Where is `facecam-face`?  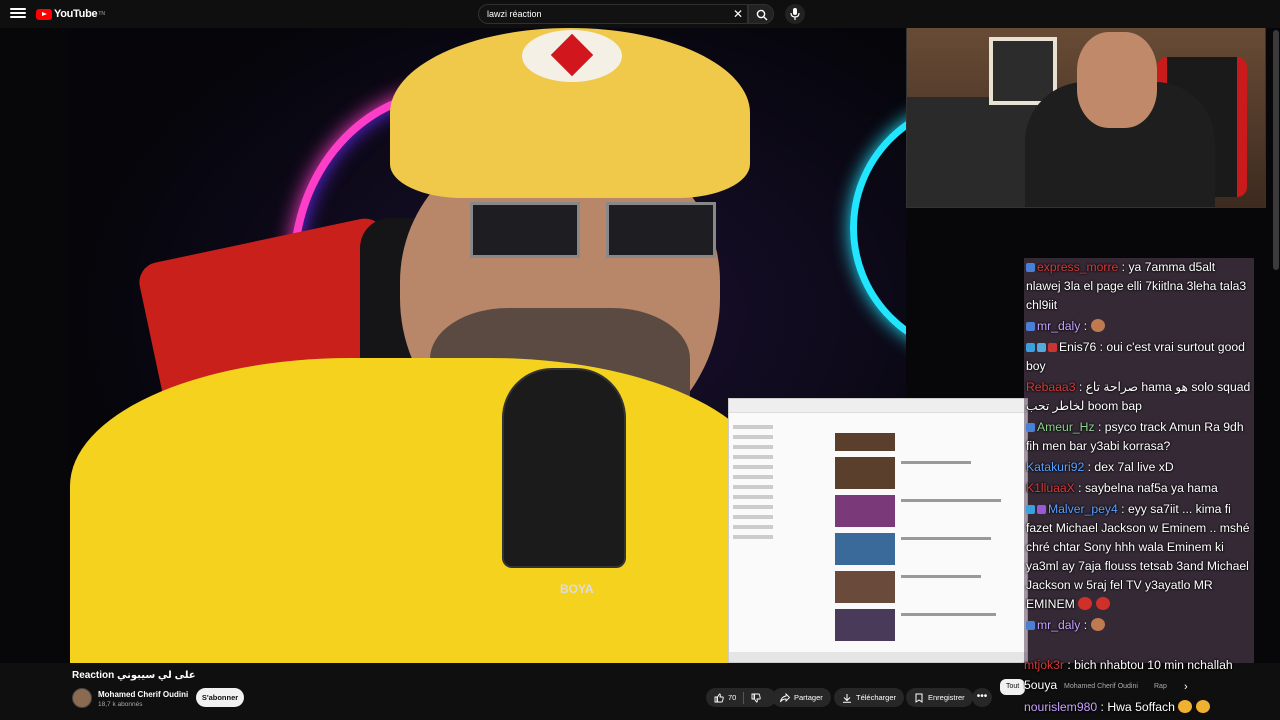 facecam-face is located at coordinates (1117, 80).